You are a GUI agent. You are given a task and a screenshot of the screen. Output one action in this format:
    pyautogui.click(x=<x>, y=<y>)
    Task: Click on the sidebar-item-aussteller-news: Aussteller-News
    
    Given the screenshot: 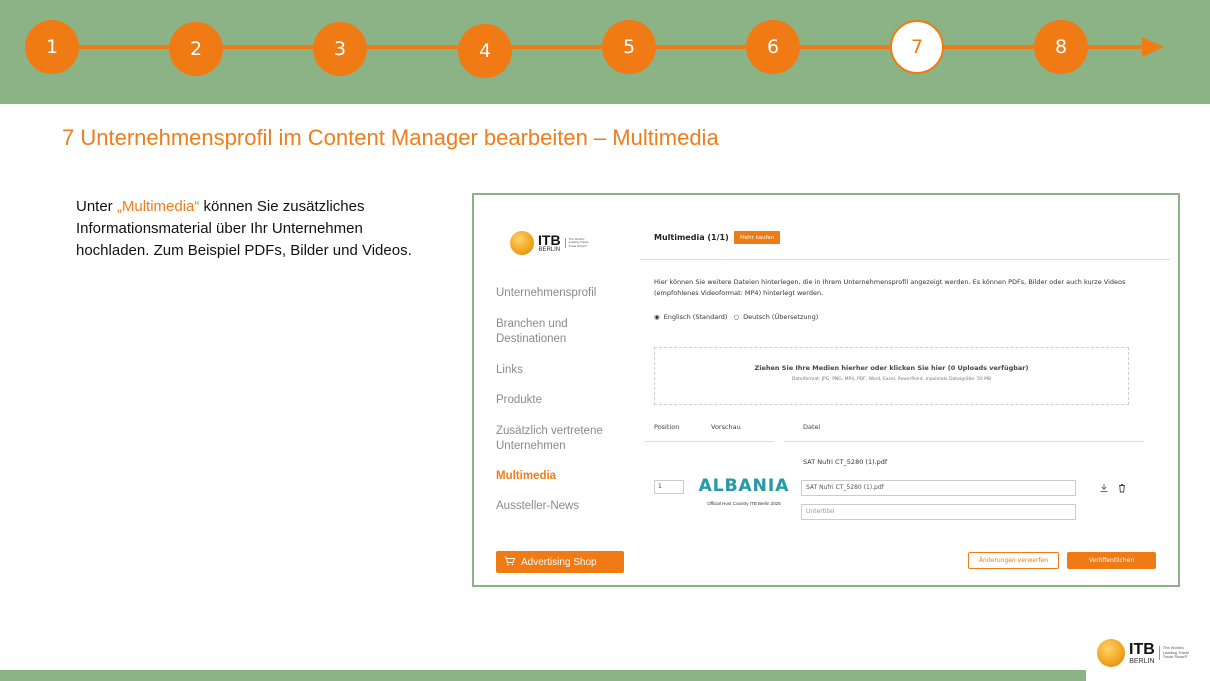 What is the action you would take?
    pyautogui.click(x=566, y=506)
    